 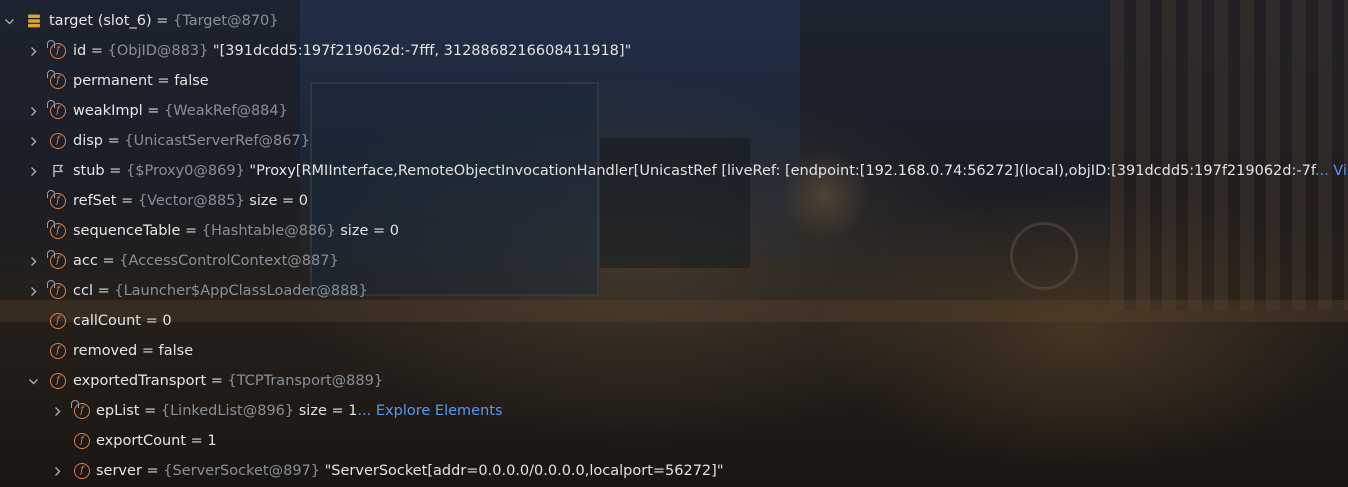 I want to click on variable-type: {WeakRef@884}, so click(x=226, y=111).